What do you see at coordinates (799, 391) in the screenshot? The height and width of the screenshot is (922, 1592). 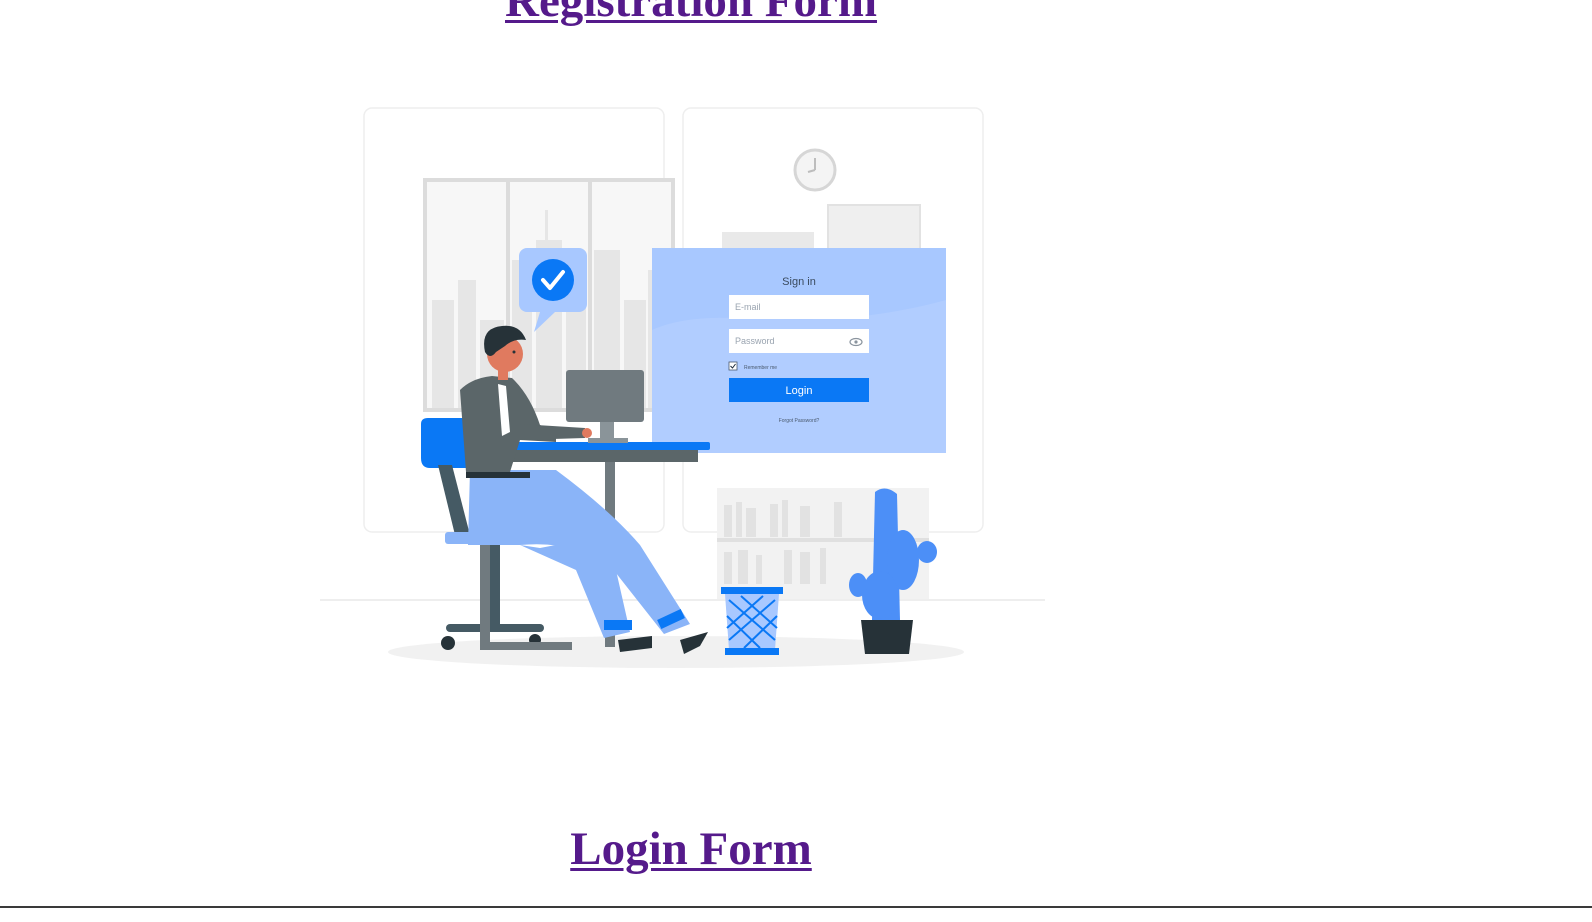 I see `illustration-login-button: Login` at bounding box center [799, 391].